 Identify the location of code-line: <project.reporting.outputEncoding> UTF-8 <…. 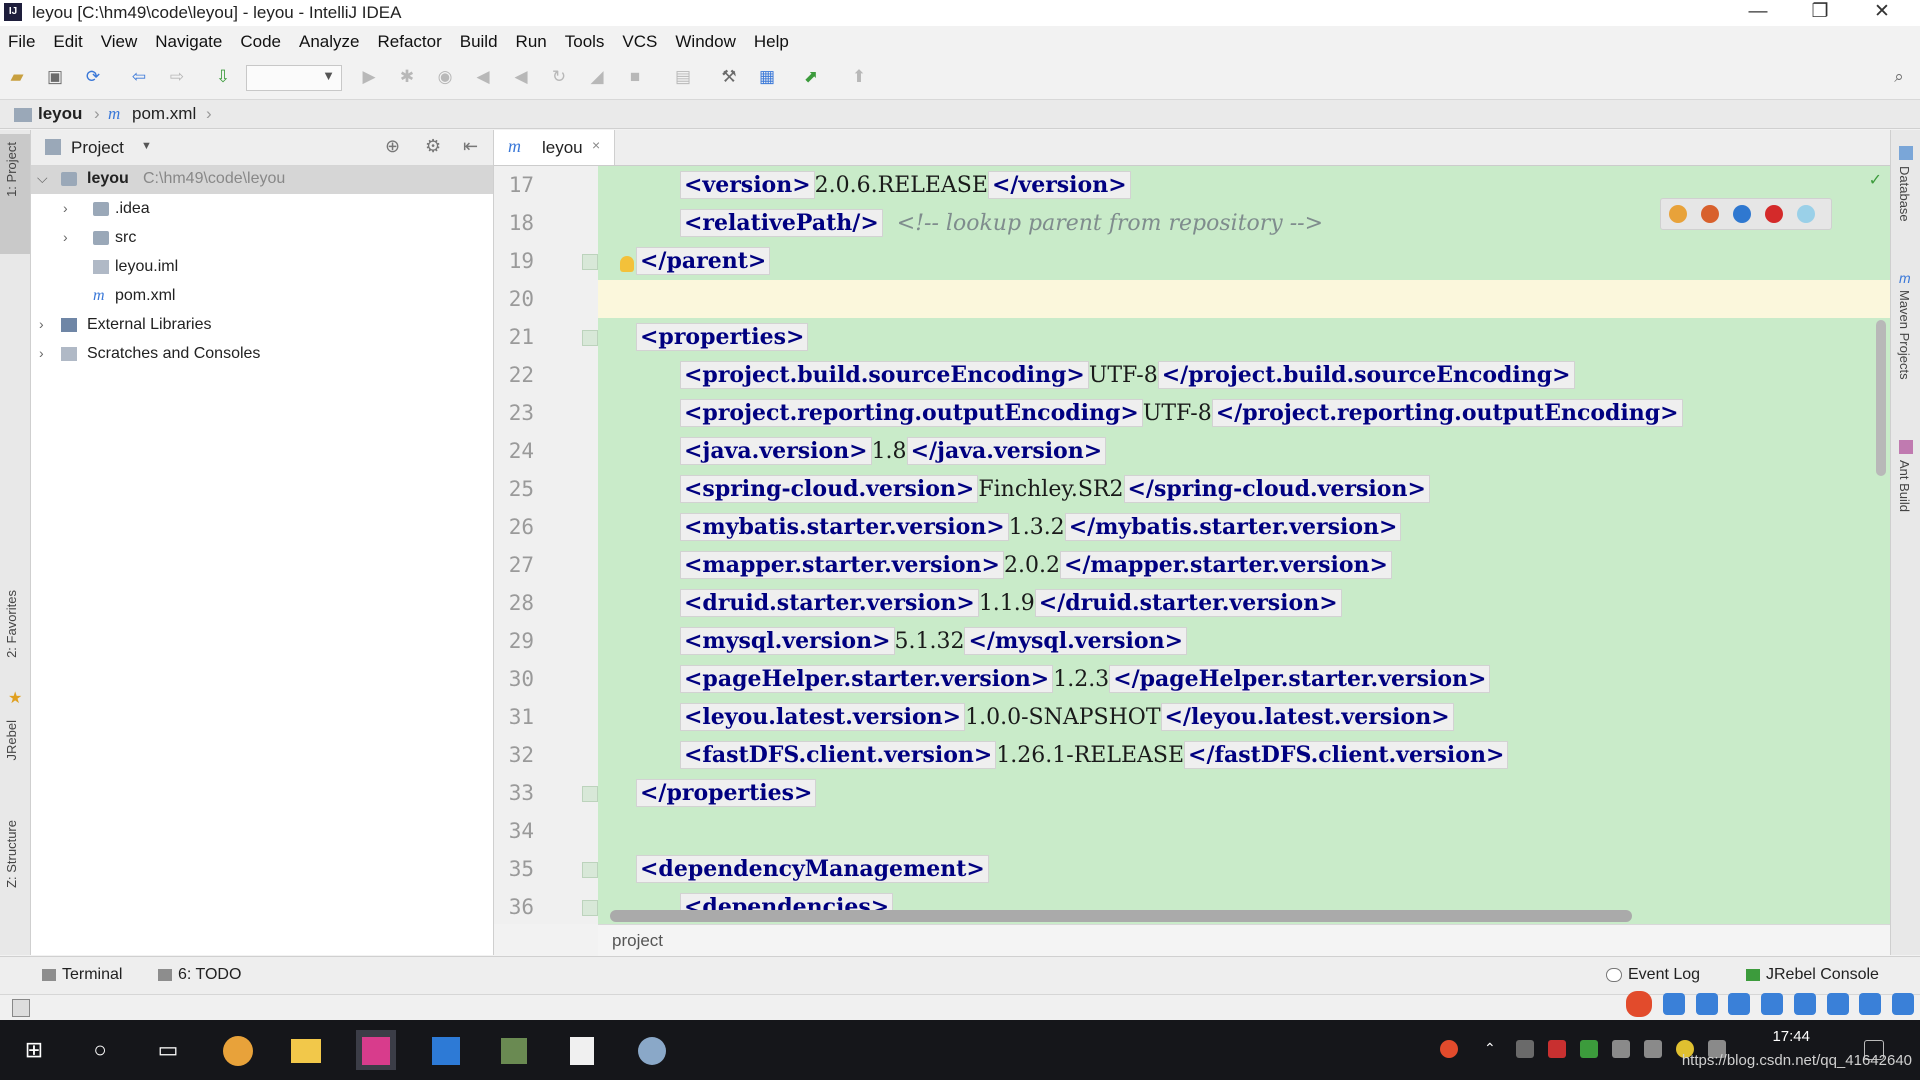
(1181, 413).